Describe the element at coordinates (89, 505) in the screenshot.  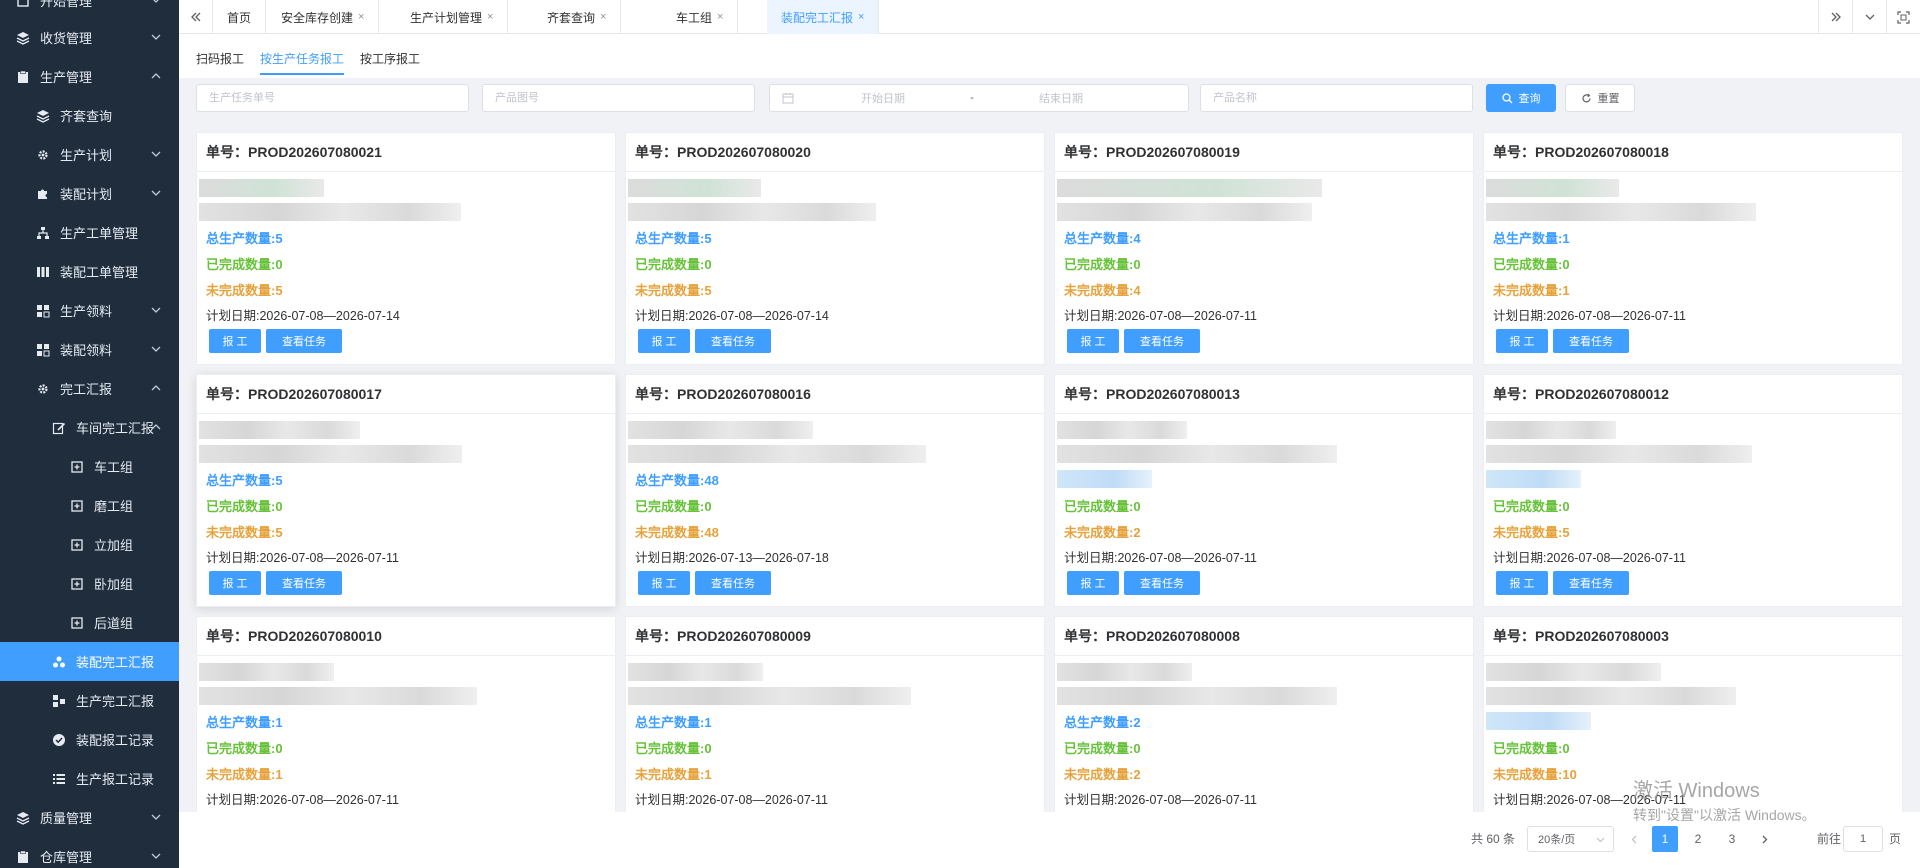
I see `sidebar-item: 磨工组` at that location.